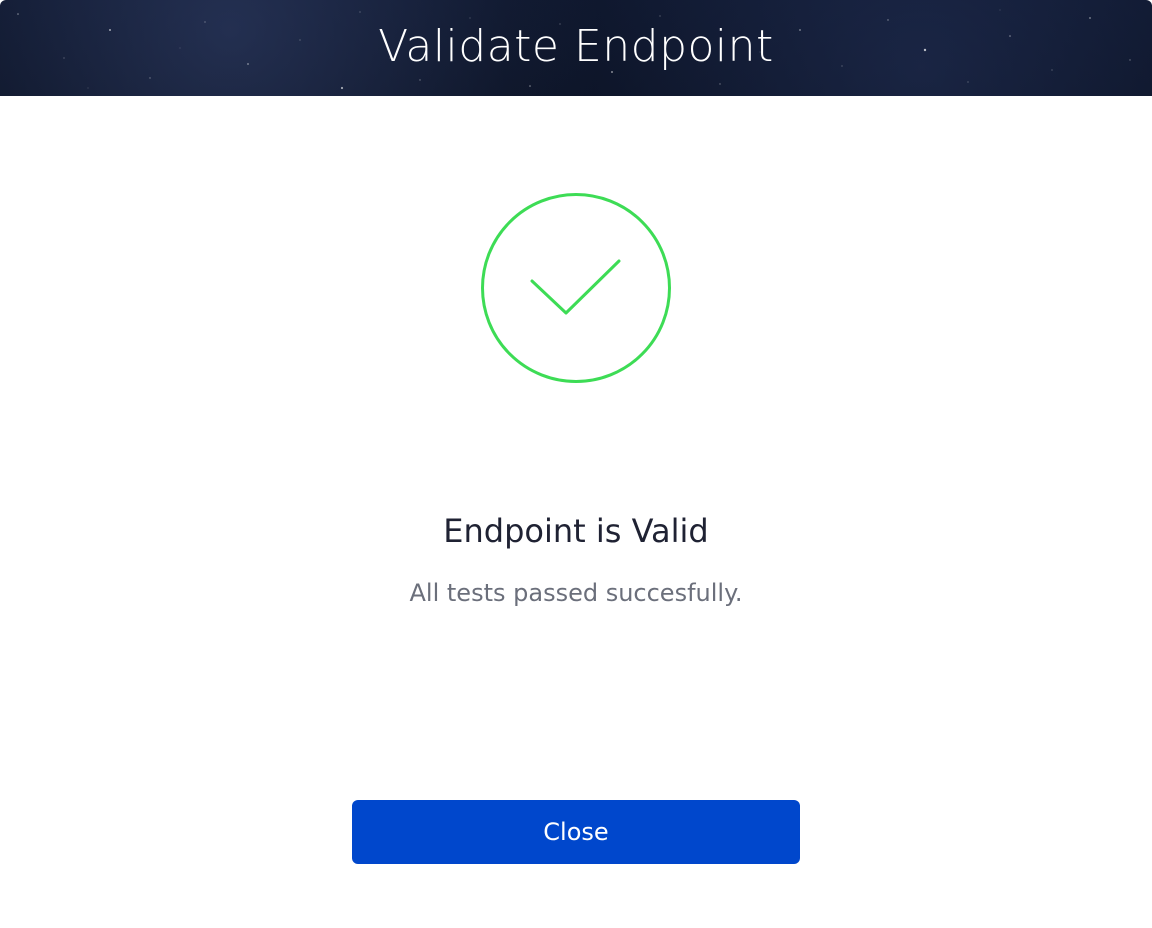 This screenshot has width=1152, height=928. I want to click on dialog-header: Validate Endpoint, so click(576, 48).